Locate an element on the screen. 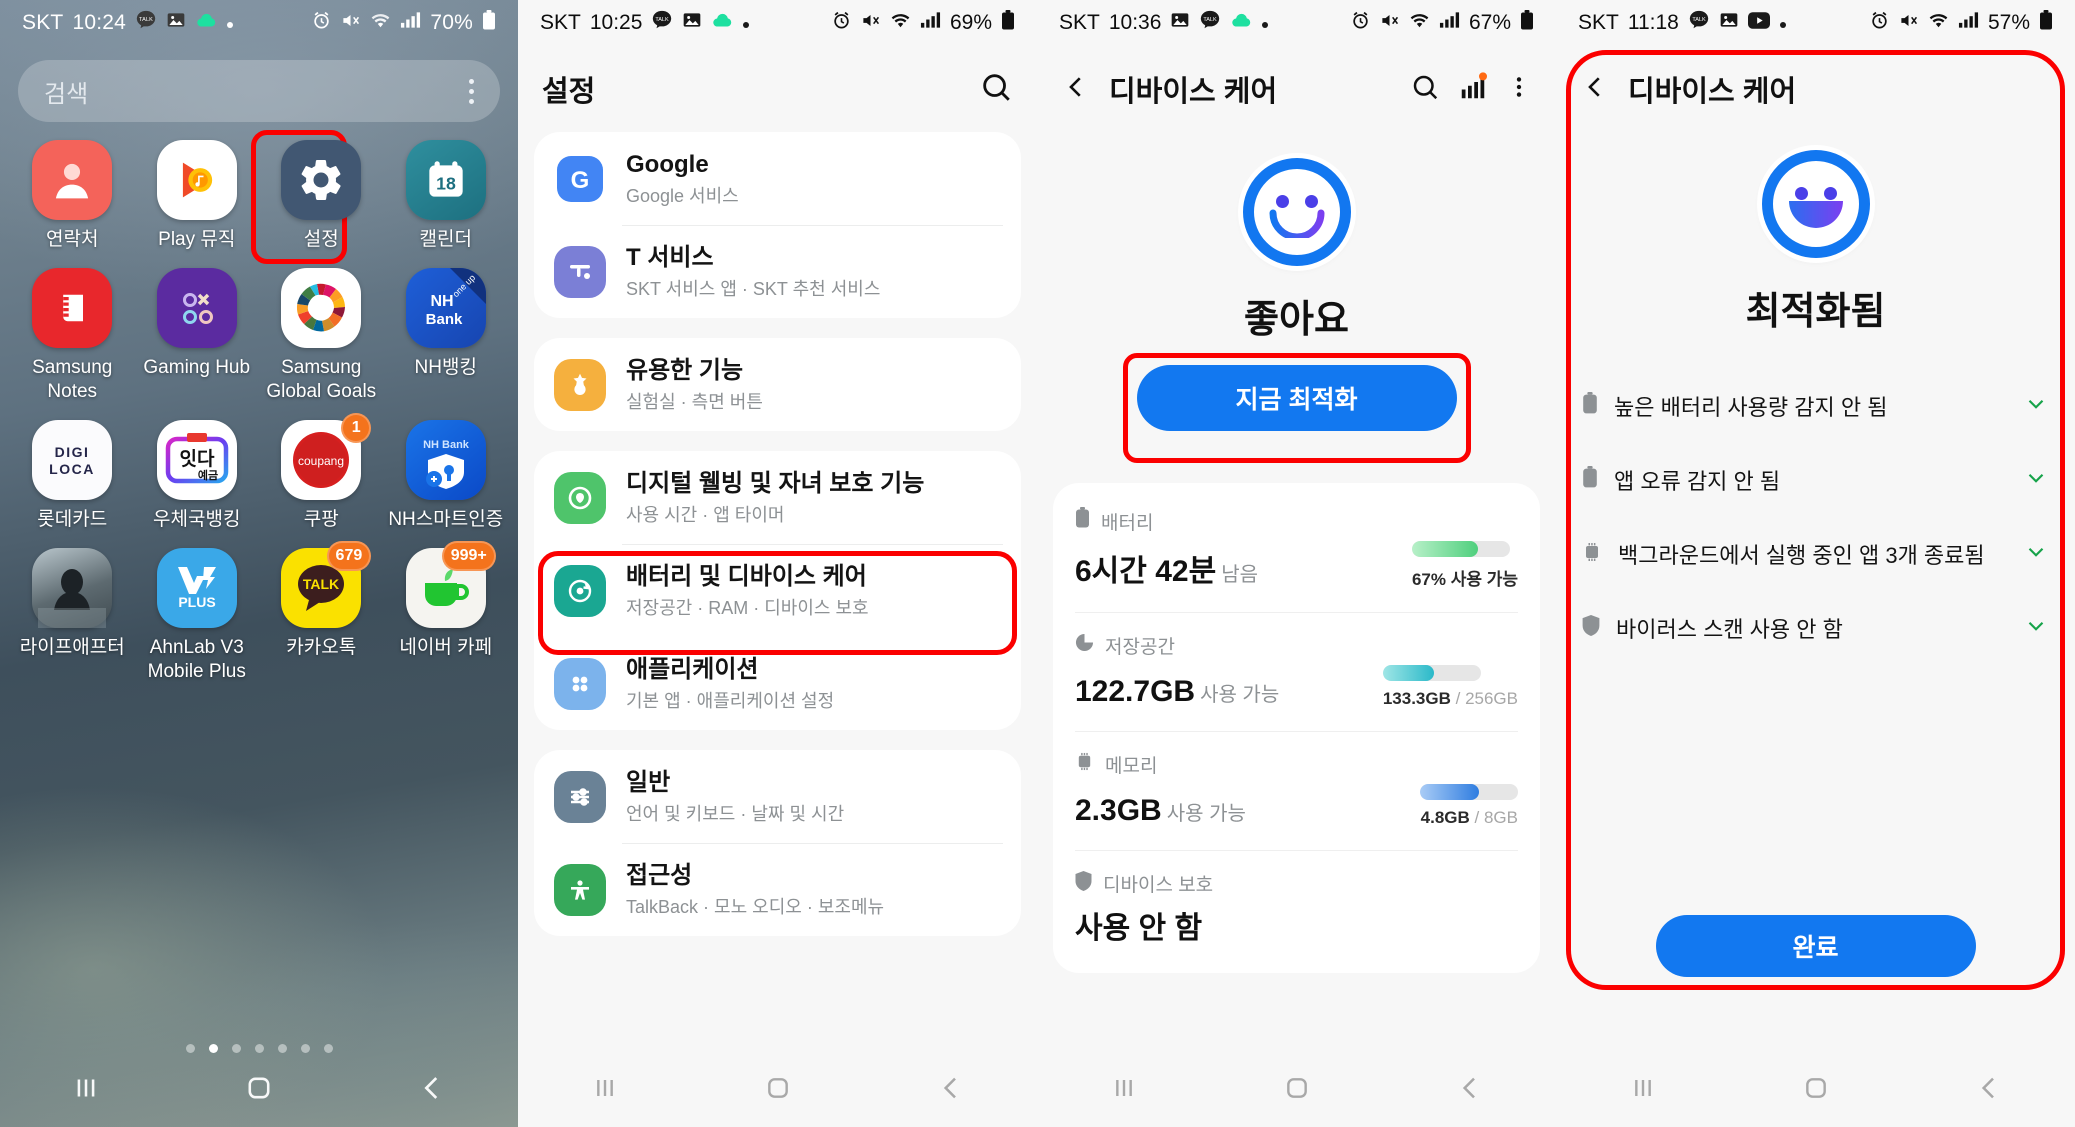 The image size is (2075, 1127). settings-item-accessibility: 접근성 TalkBack · 모노 오디오 · 보조메뉴 is located at coordinates (777, 889).